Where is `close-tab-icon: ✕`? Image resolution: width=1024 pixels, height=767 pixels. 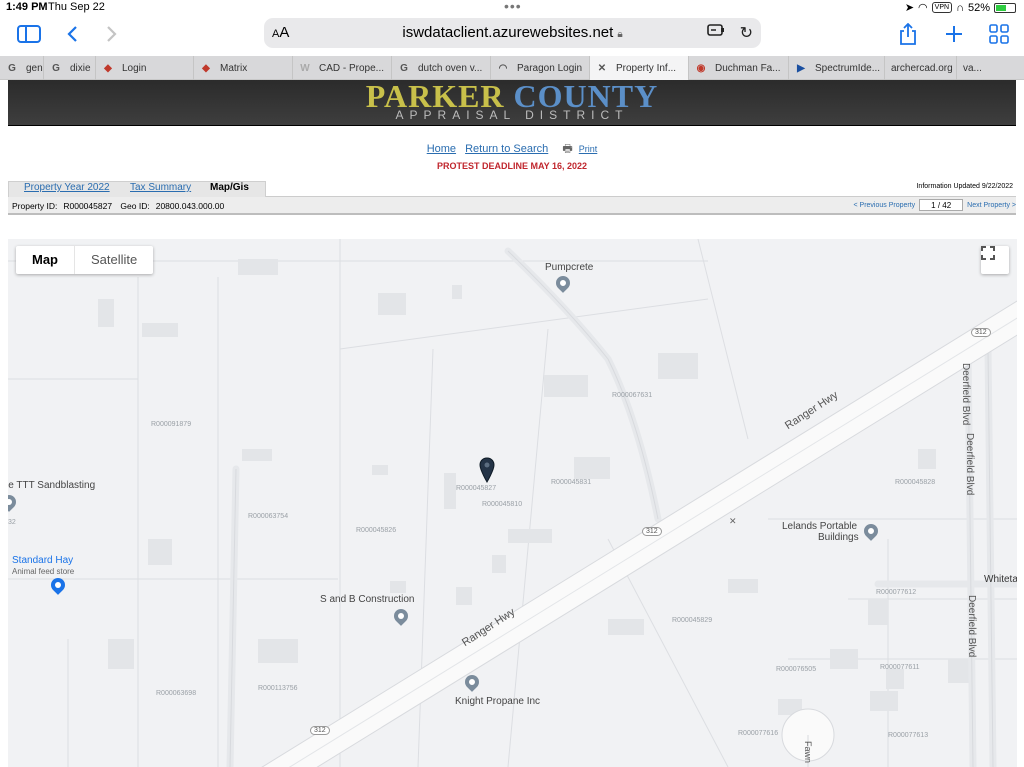 close-tab-icon: ✕ is located at coordinates (602, 68).